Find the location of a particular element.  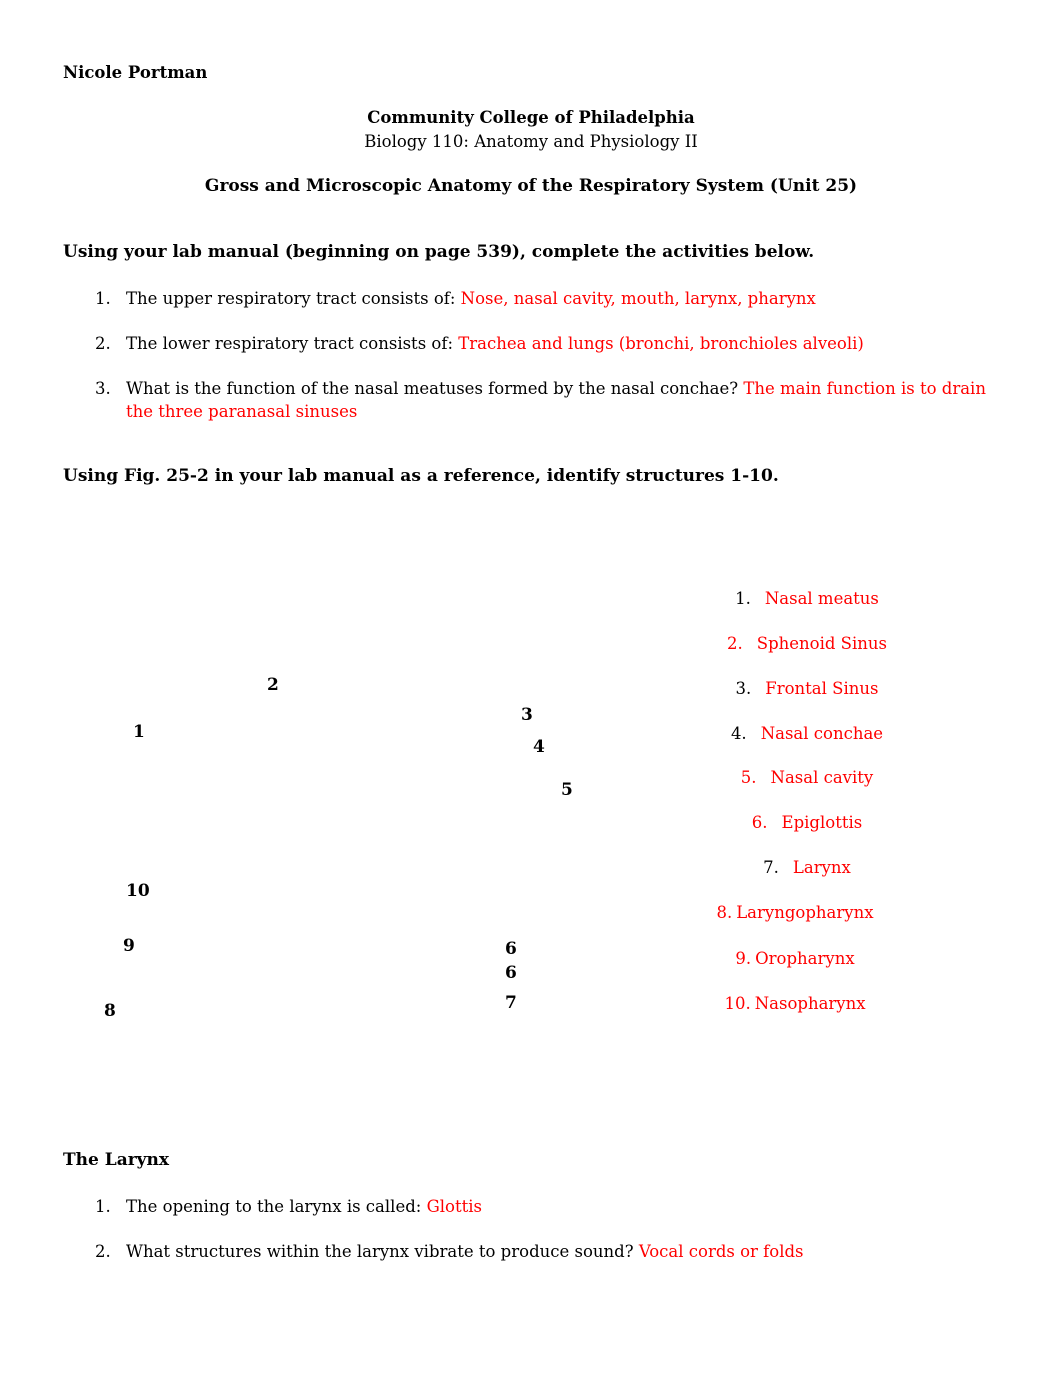

question-answer: Vocal cords or folds is located at coordinates (721, 1251).